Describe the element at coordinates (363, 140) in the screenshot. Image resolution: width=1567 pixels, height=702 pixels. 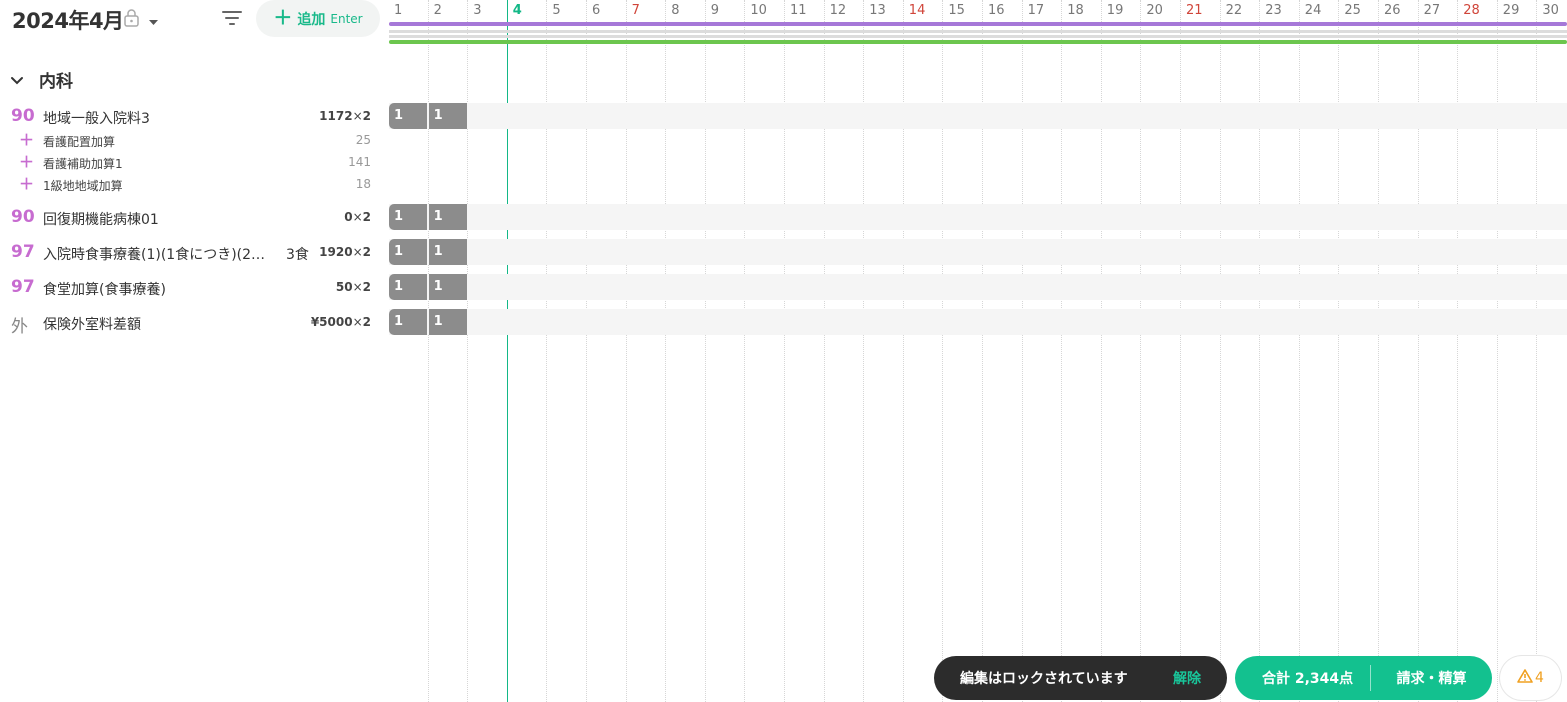
I see `addition-points: 25` at that location.